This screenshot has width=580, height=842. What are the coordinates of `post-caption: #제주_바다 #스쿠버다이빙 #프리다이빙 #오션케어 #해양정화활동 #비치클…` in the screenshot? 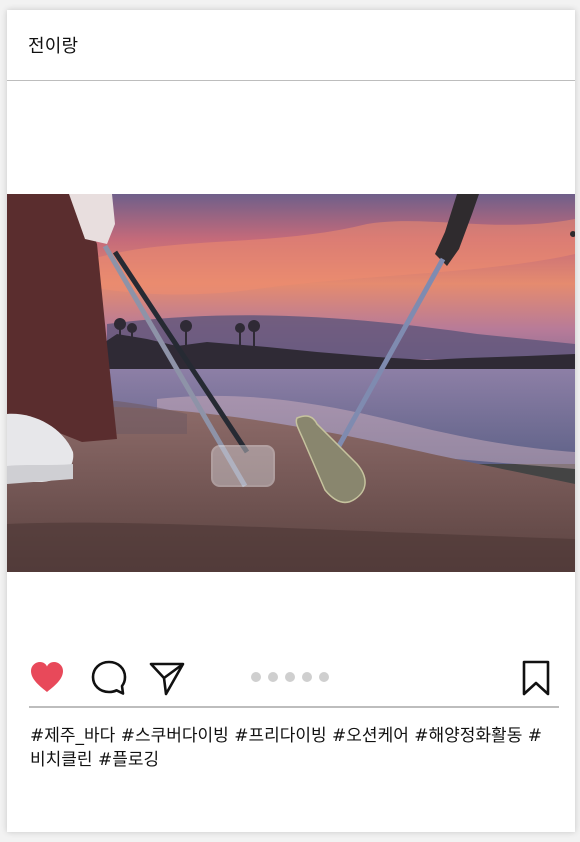 It's located at (286, 748).